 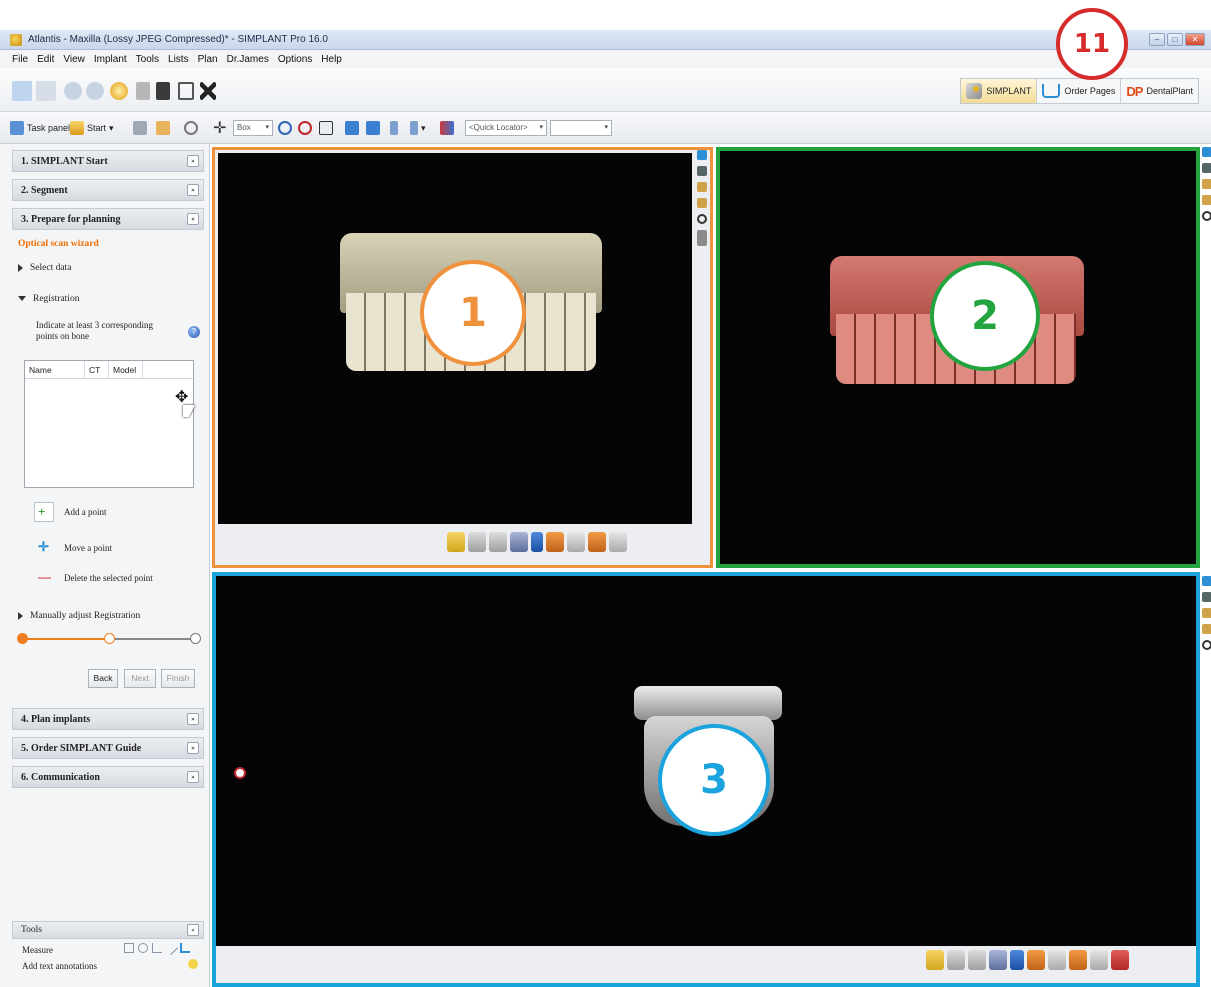 I want to click on tab-dentalplant: DP DentalPlant, so click(x=1159, y=91).